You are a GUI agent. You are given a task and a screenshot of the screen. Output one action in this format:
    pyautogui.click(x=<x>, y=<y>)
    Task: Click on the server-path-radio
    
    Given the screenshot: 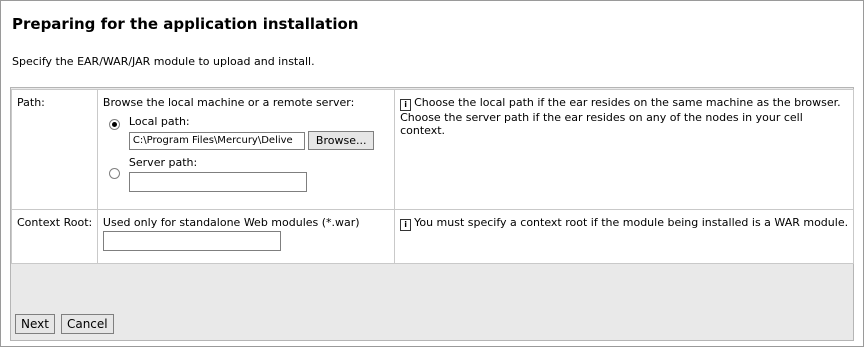 What is the action you would take?
    pyautogui.click(x=114, y=173)
    